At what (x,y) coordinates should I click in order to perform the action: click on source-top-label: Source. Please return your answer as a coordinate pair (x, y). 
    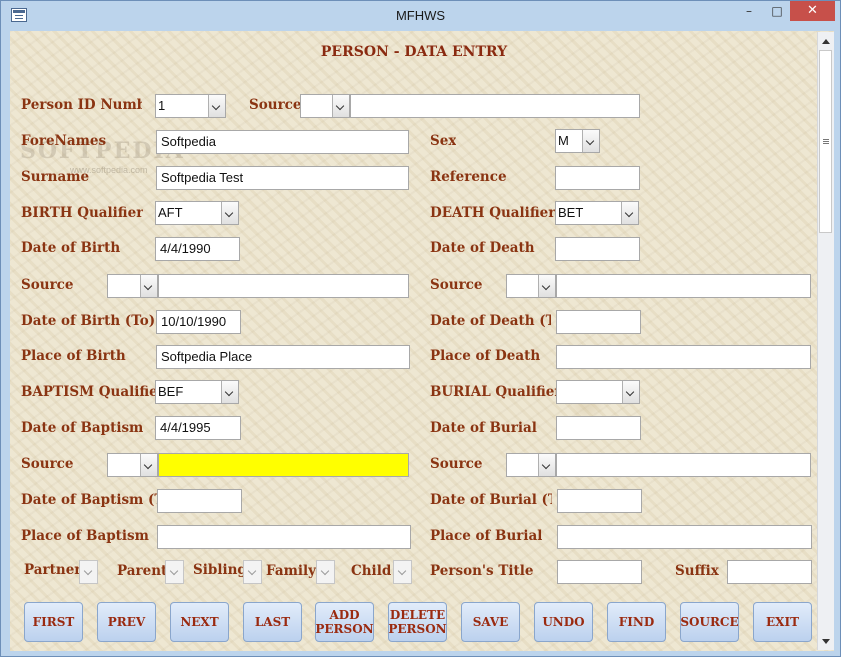
    Looking at the image, I should click on (275, 105).